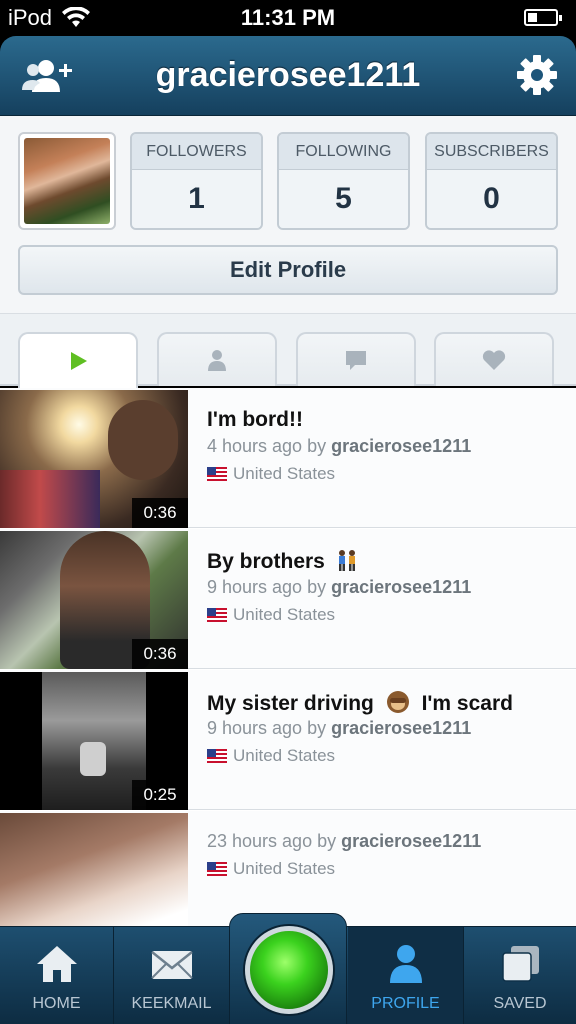 The image size is (576, 1024). Describe the element at coordinates (171, 965) in the screenshot. I see `mail-icon` at that location.